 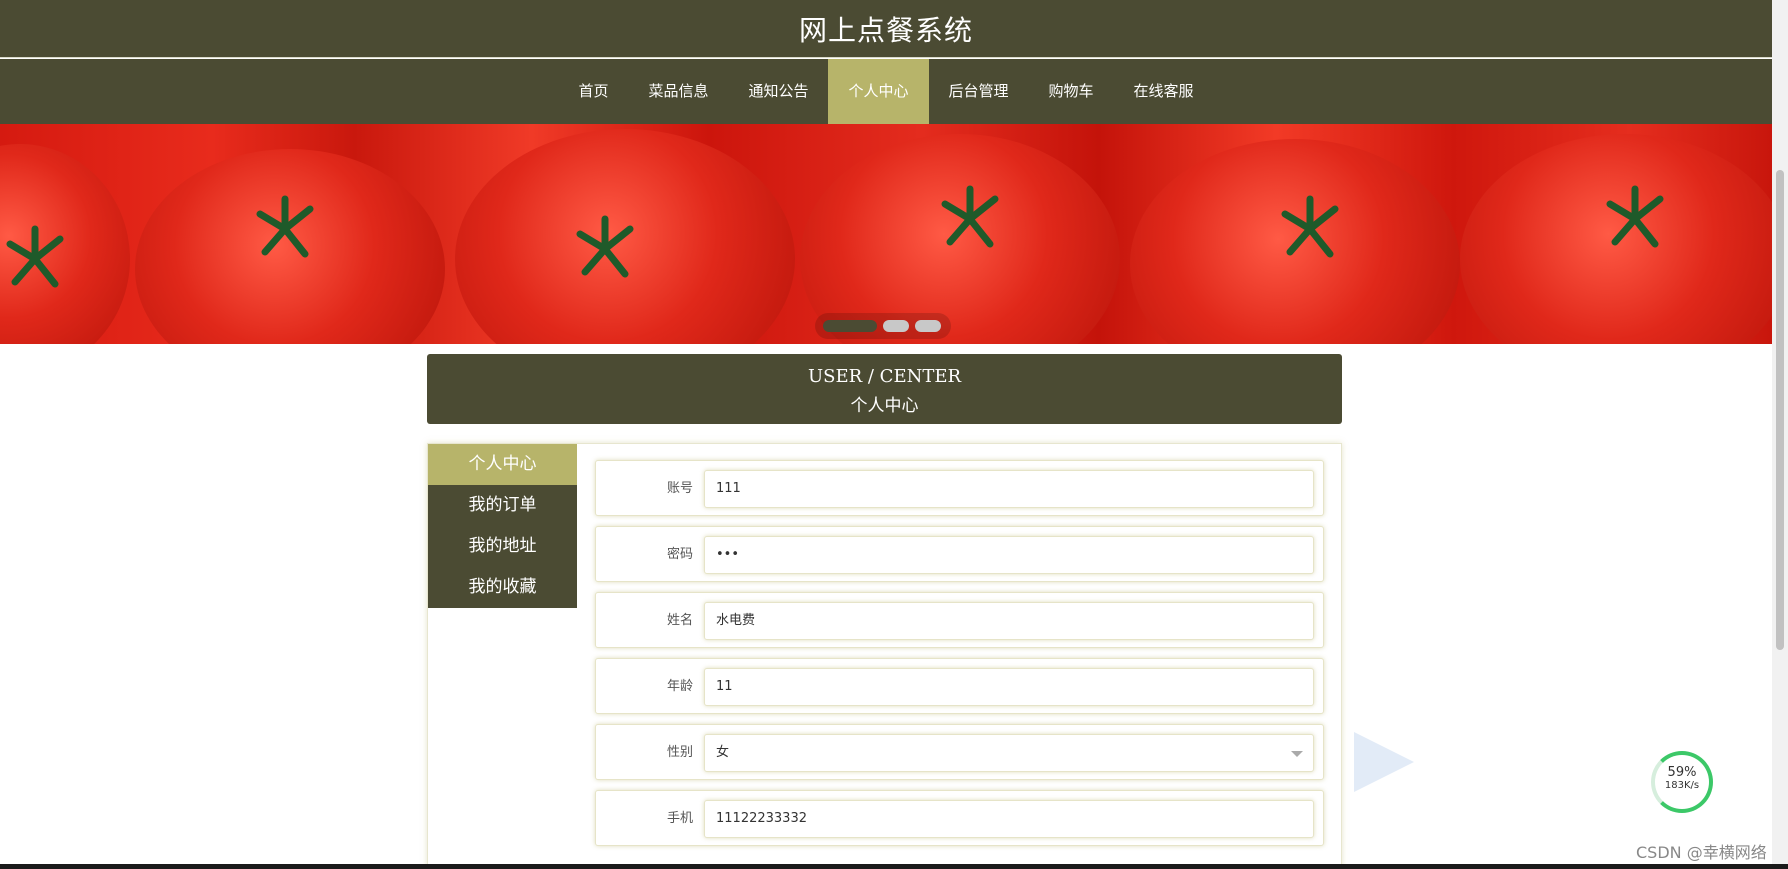 I want to click on site-header: 网上点餐系统, so click(x=886, y=29).